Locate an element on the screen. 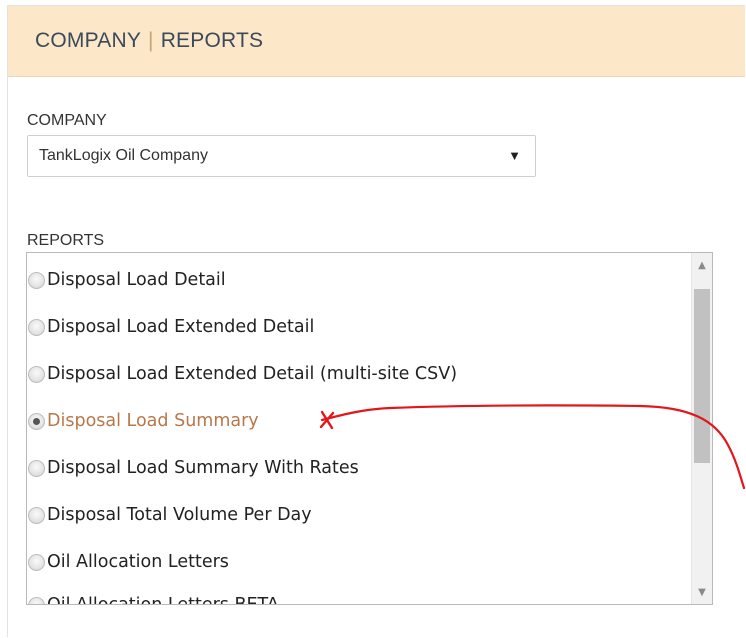 Image resolution: width=746 pixels, height=638 pixels. company-select: TankLogix Oil Company ▼ is located at coordinates (281, 156).